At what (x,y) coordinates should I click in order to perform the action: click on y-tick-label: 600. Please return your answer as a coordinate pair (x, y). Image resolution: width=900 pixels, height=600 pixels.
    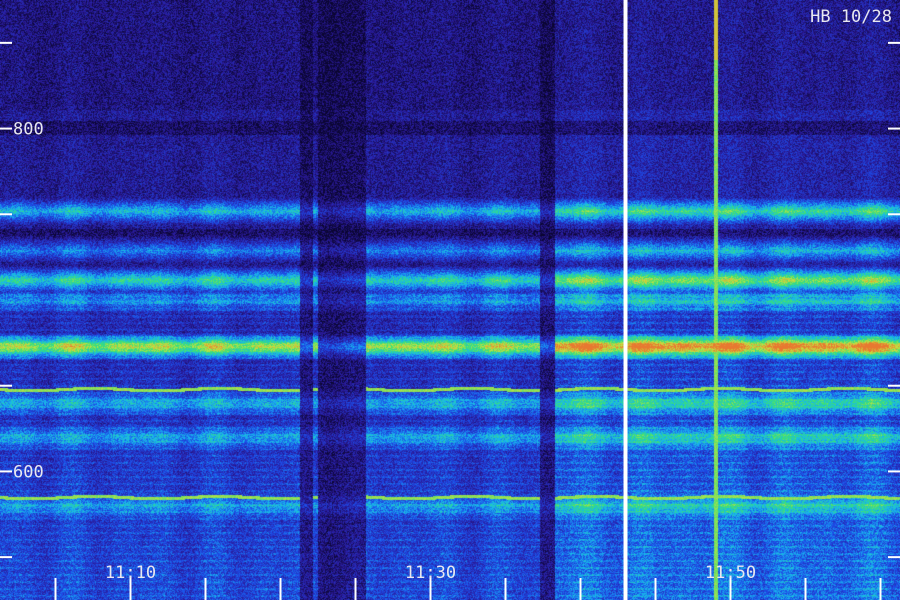
    Looking at the image, I should click on (28, 472).